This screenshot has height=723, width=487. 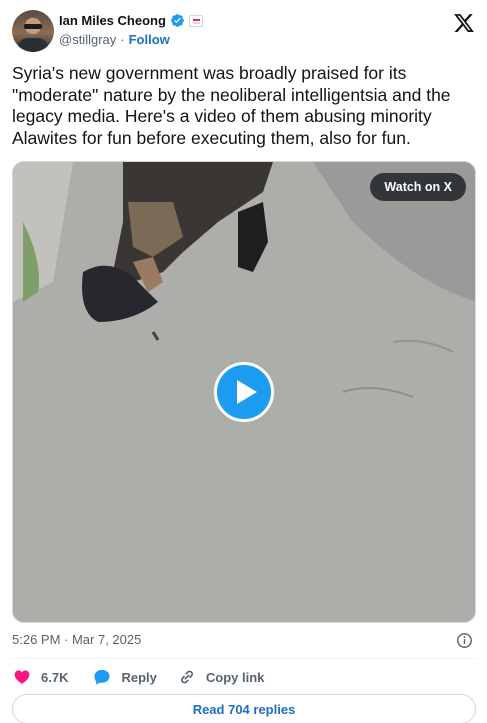 What do you see at coordinates (418, 187) in the screenshot?
I see `watch-on-x-button: Watch on X` at bounding box center [418, 187].